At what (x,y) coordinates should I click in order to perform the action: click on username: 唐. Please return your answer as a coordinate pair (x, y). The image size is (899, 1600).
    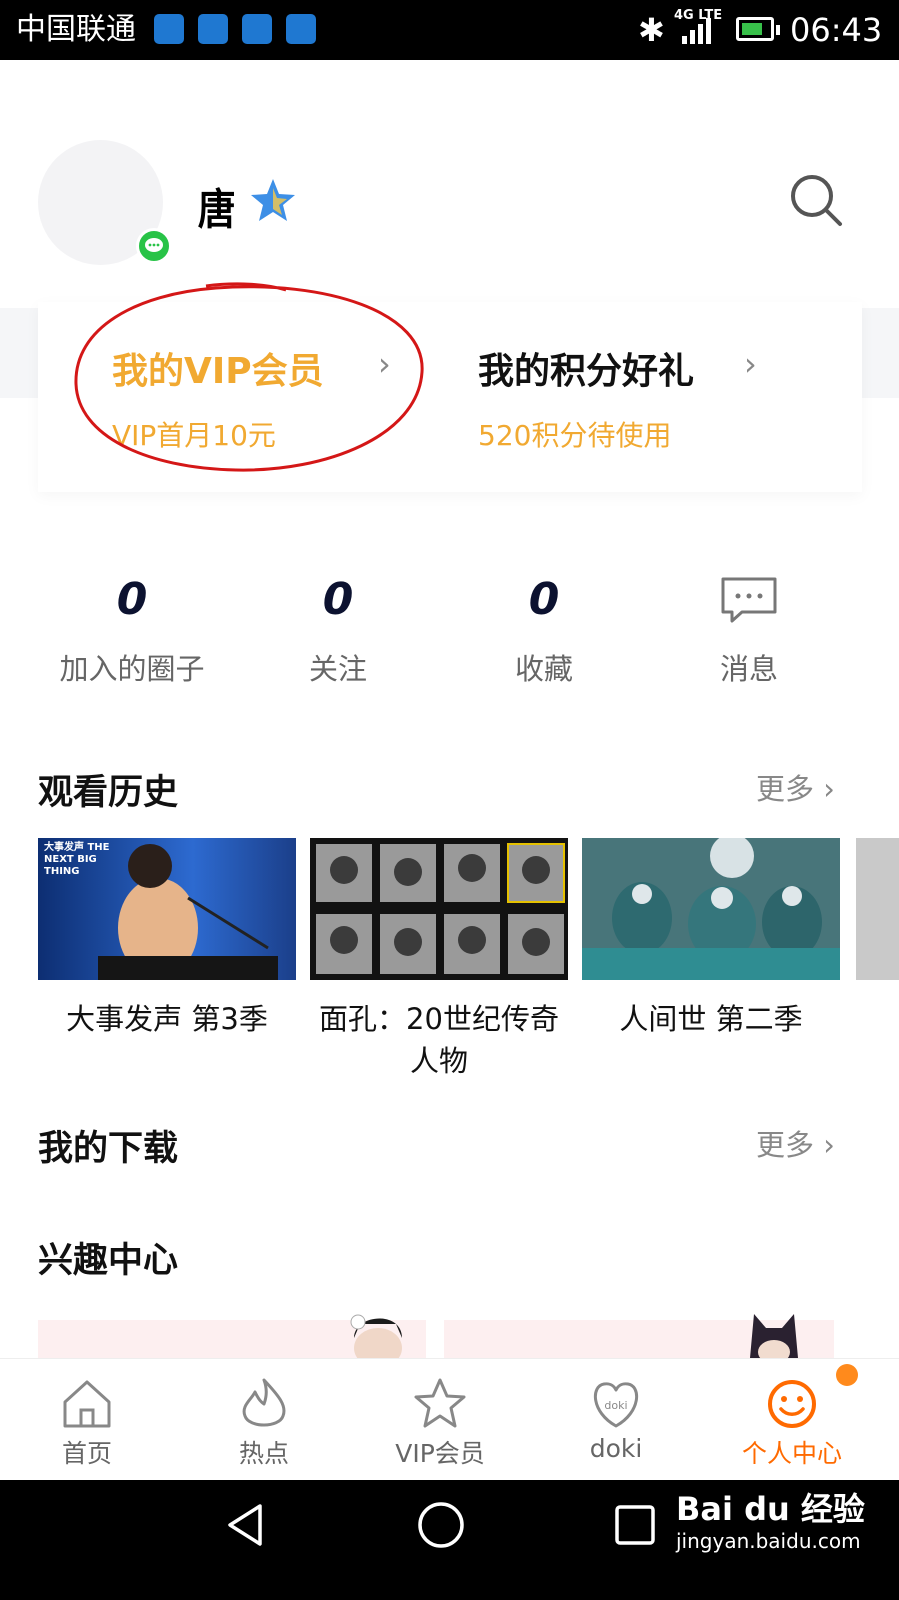
    Looking at the image, I should click on (217, 206).